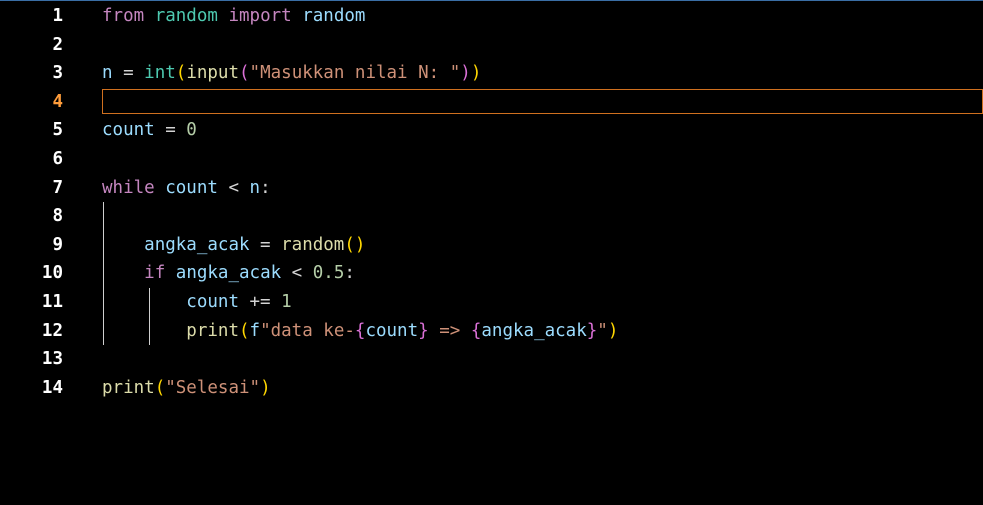  What do you see at coordinates (491, 73) in the screenshot?
I see `code-line-3: 3n = int(input("Masukkan nilai N: "))` at bounding box center [491, 73].